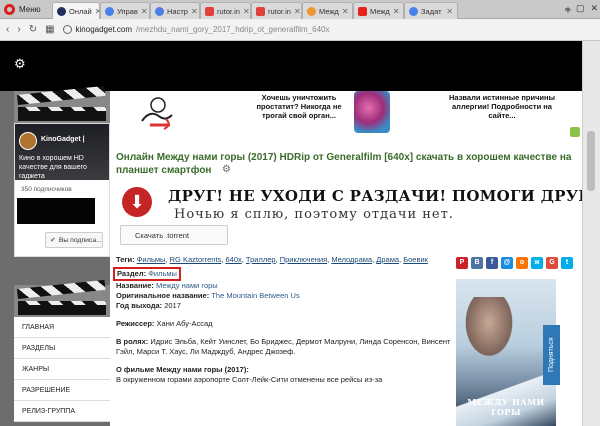 Image resolution: width=600 pixels, height=426 pixels. I want to click on tab-rutor-1: rutor.in ✕, so click(225, 10).